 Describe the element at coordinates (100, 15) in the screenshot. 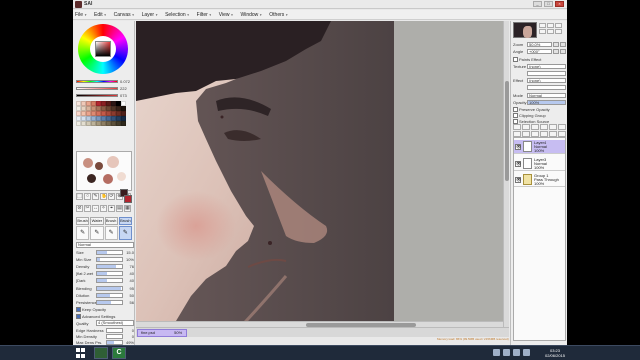

I see `menu-edit: Edit▼` at that location.